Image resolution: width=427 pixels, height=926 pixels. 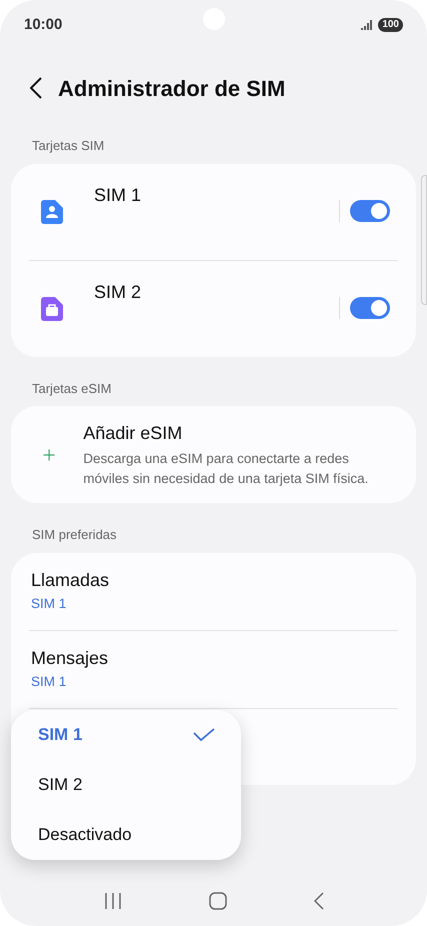 What do you see at coordinates (126, 835) in the screenshot?
I see `menu-option: Desactivado` at bounding box center [126, 835].